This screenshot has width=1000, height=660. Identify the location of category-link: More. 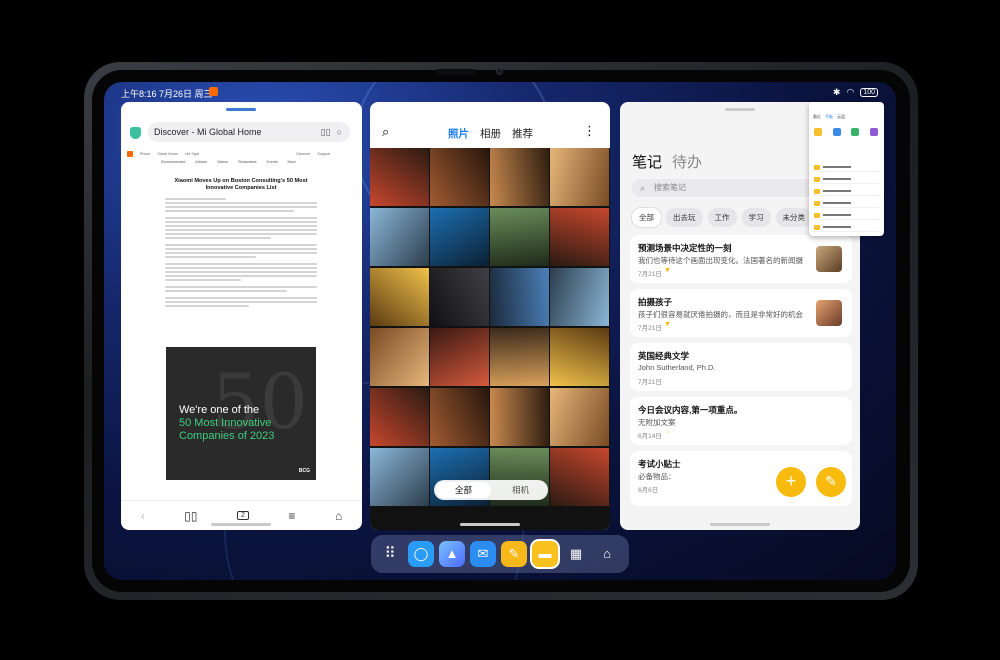
(292, 162).